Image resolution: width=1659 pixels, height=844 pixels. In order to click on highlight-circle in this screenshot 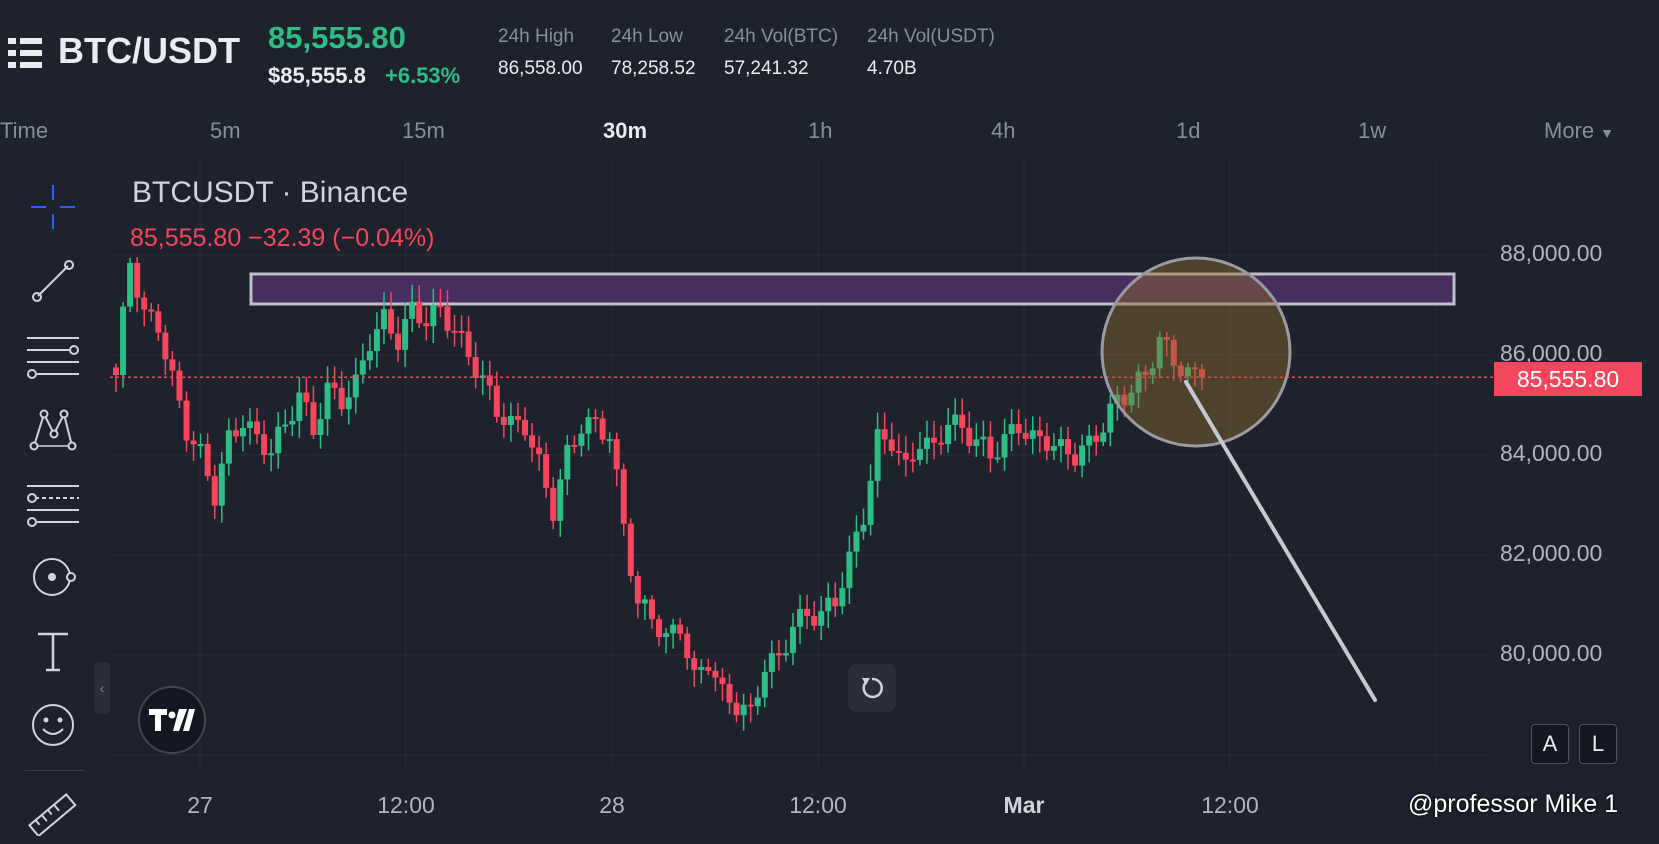, I will do `click(1196, 352)`.